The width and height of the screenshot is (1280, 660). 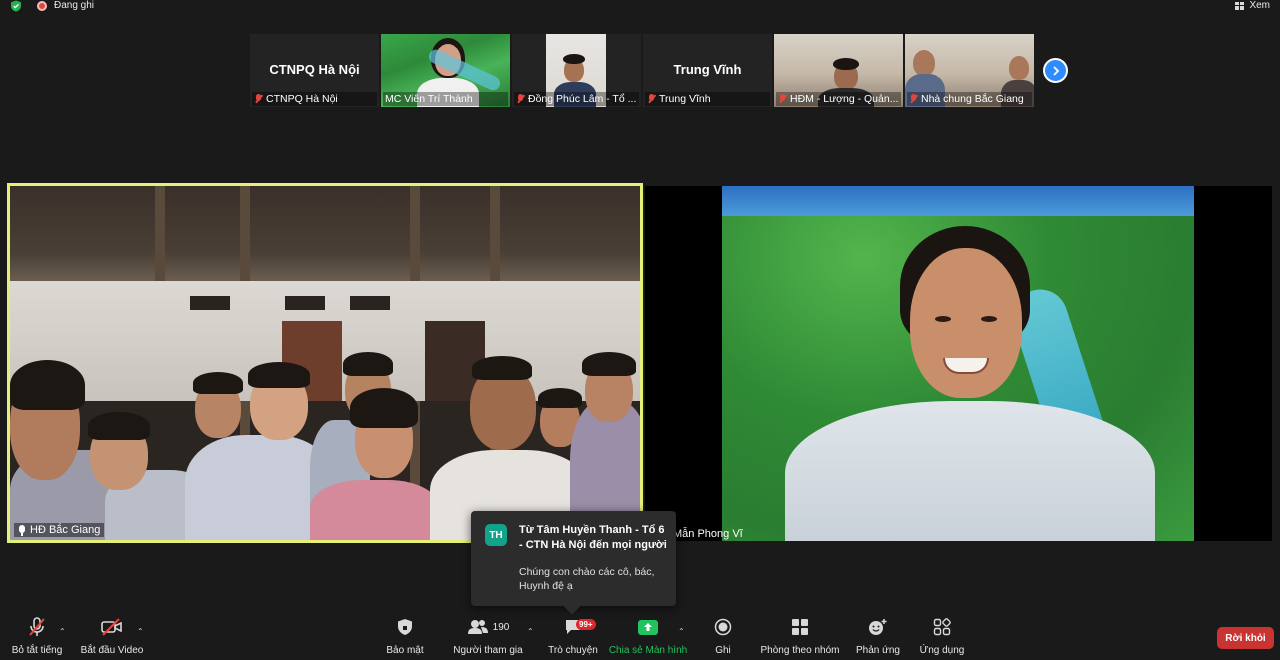 What do you see at coordinates (800, 637) in the screenshot?
I see `breakout-rooms-button: Phòng theo nhóm` at bounding box center [800, 637].